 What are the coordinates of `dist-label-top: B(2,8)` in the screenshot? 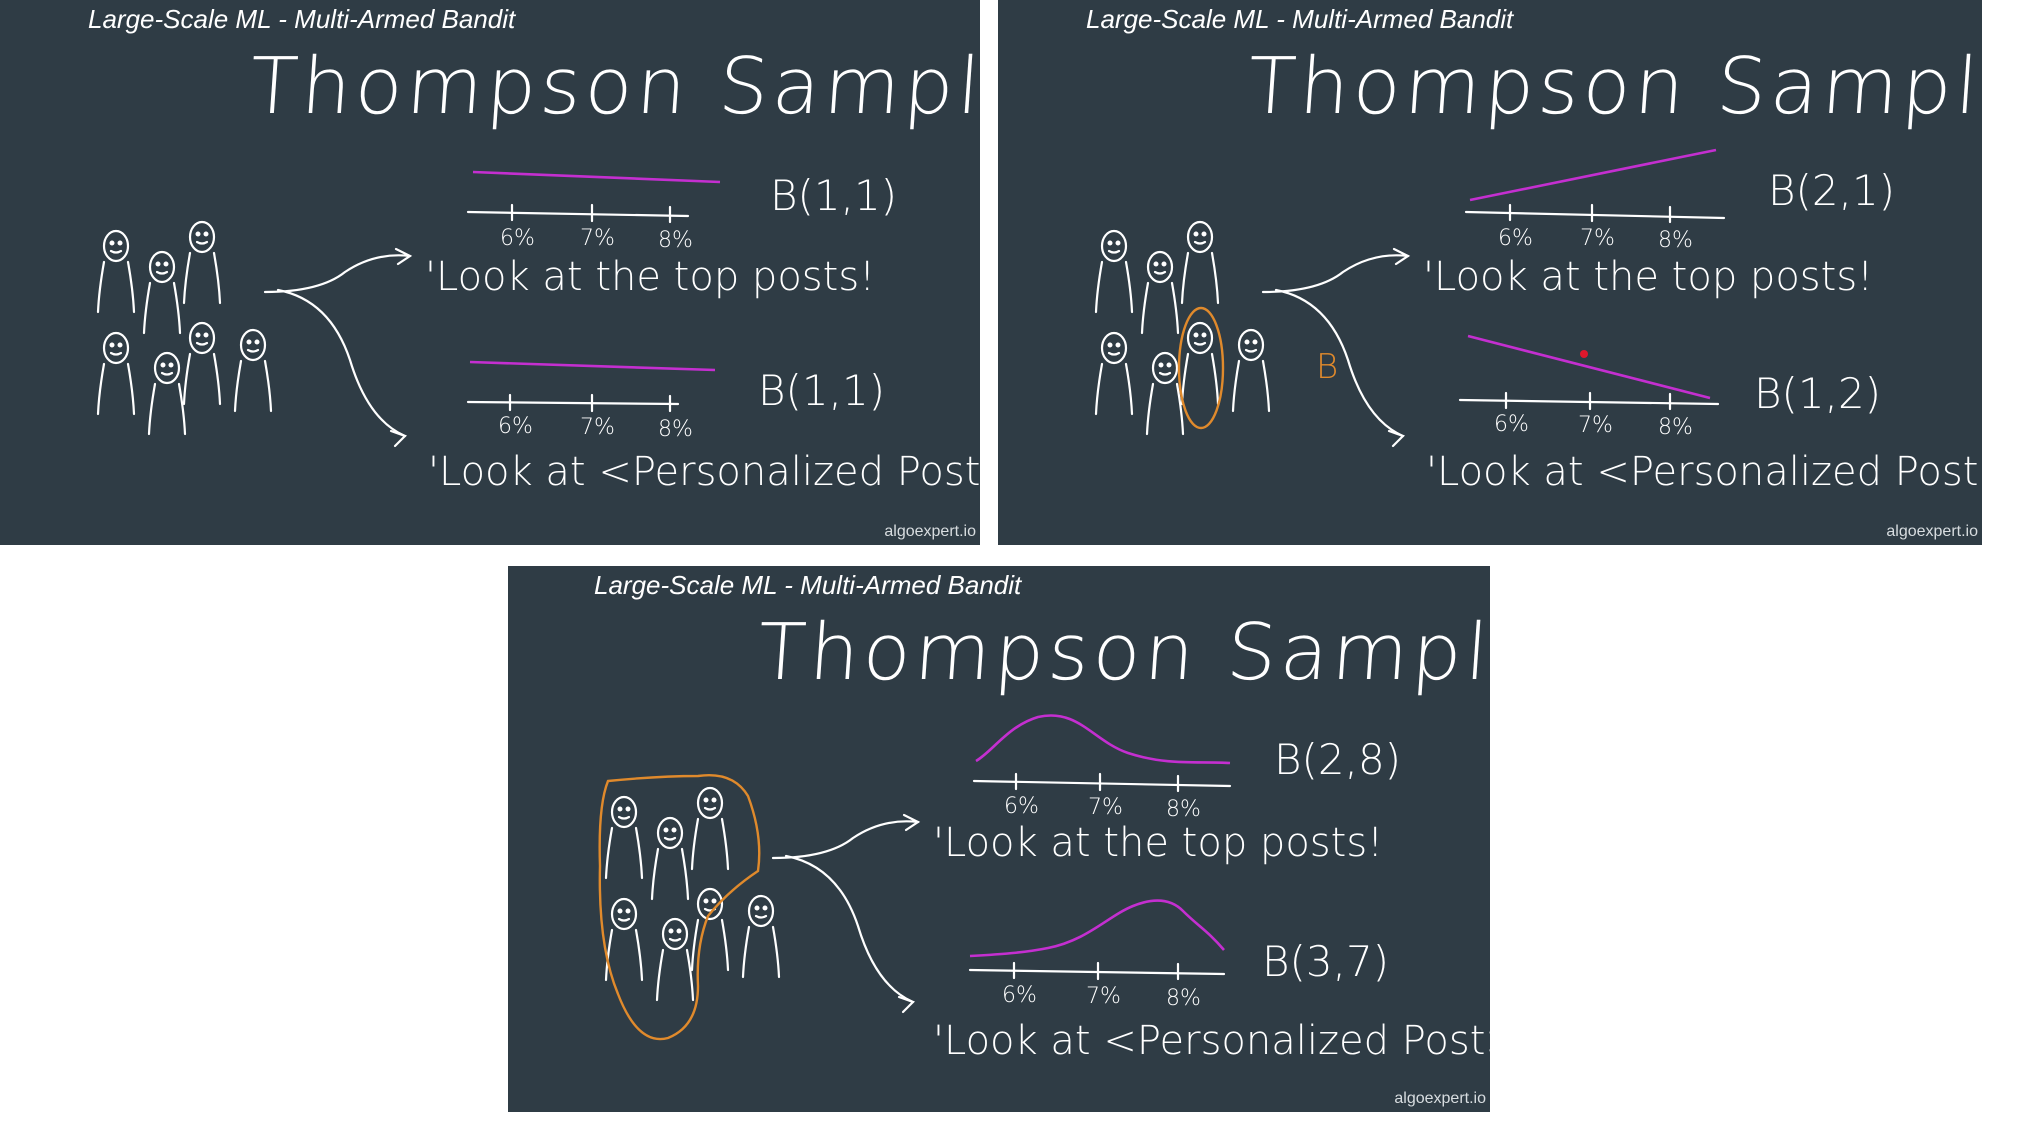 It's located at (1337, 759).